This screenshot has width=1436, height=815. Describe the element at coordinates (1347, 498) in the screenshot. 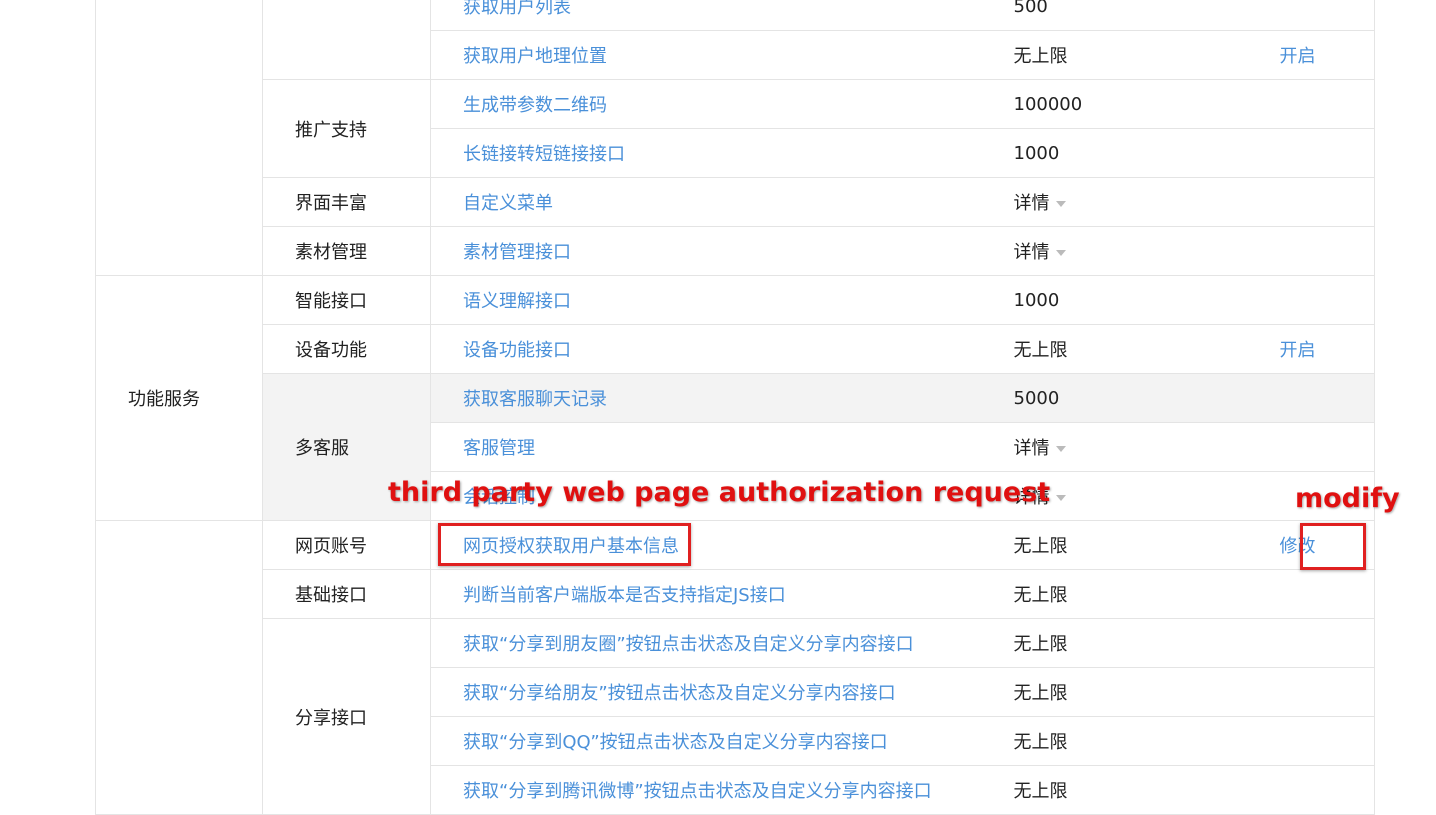

I see `annotation-modify: modify` at that location.